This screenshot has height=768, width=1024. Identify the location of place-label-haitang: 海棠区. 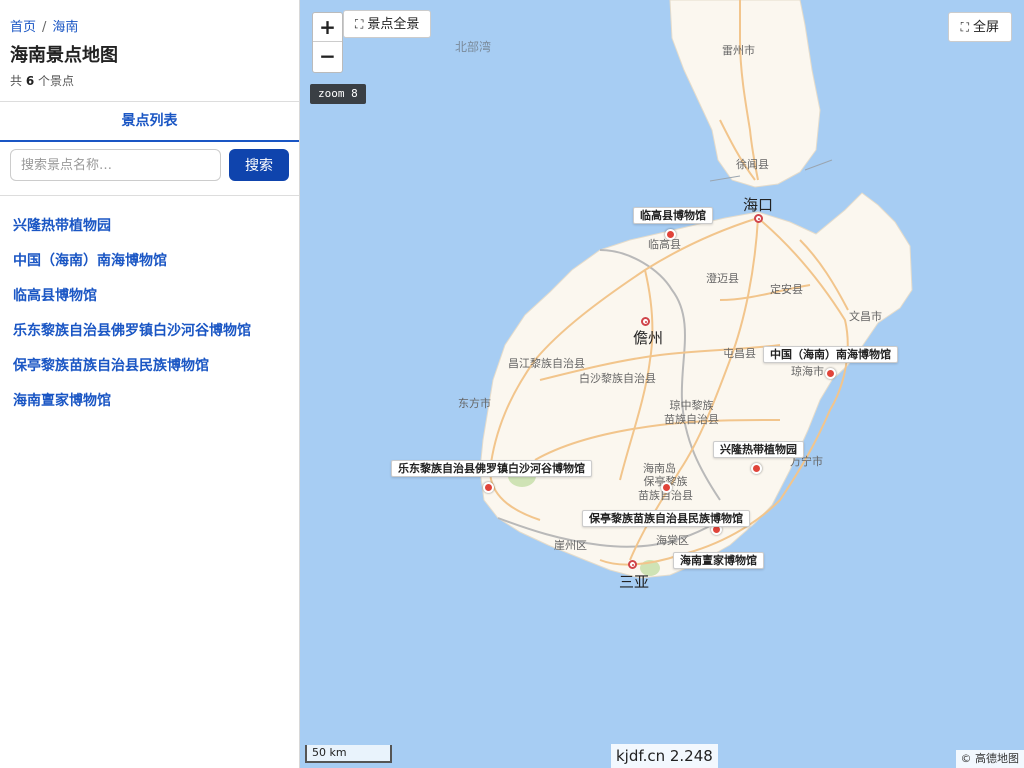
(672, 540).